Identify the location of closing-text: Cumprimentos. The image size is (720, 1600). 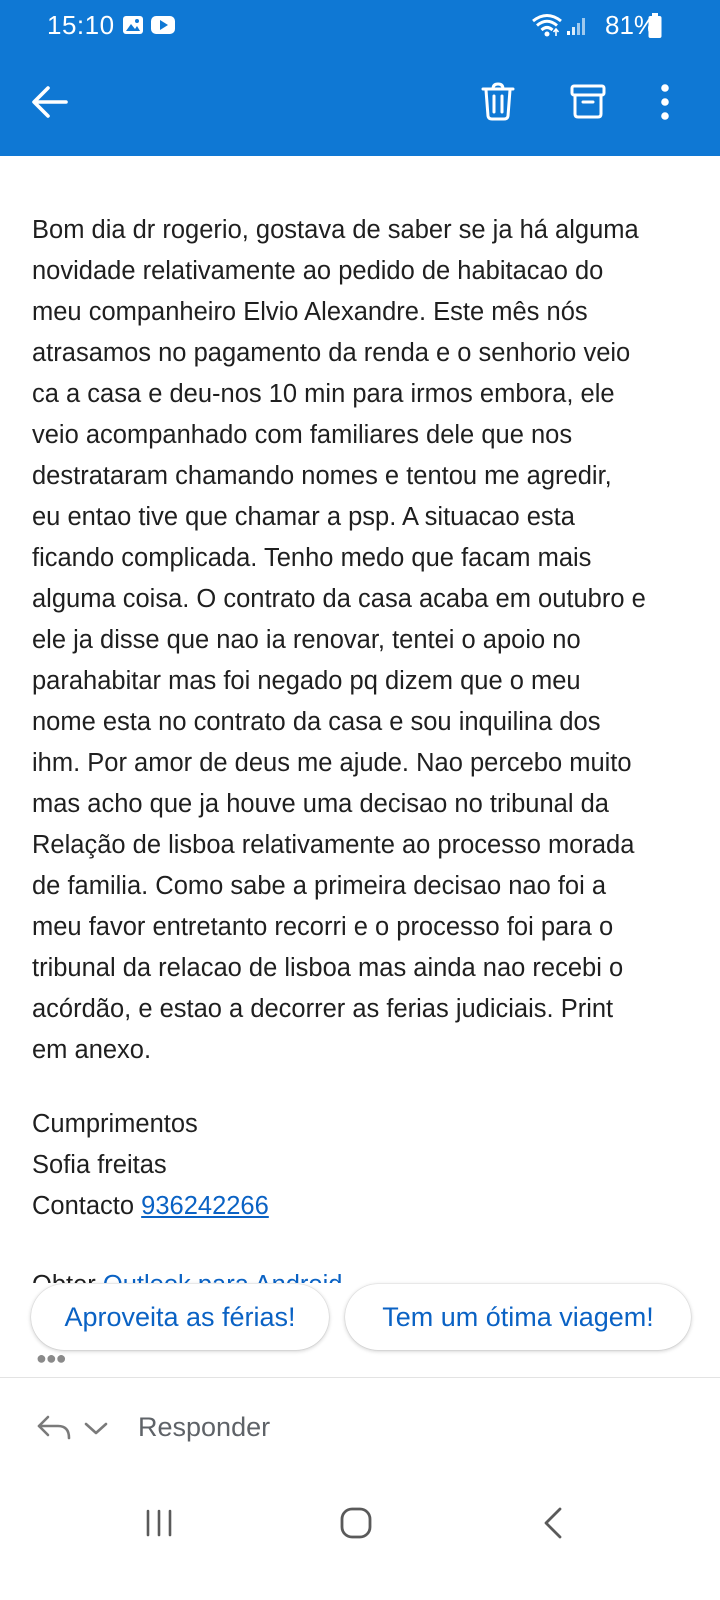
(115, 1124).